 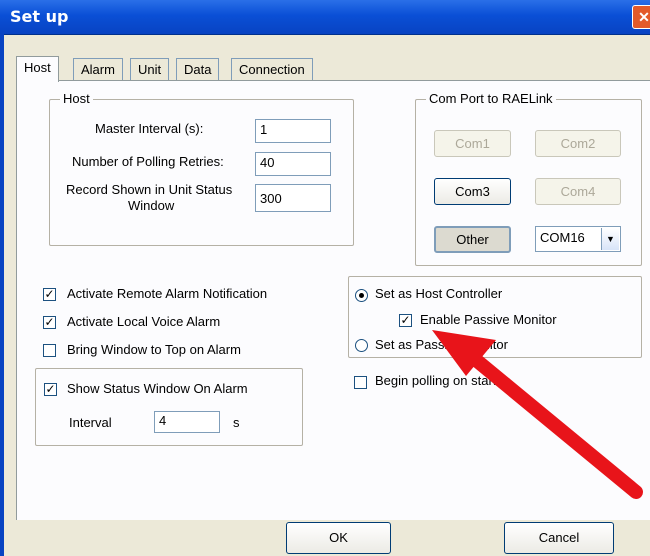 What do you see at coordinates (559, 538) in the screenshot?
I see `cancel-button: Cancel` at bounding box center [559, 538].